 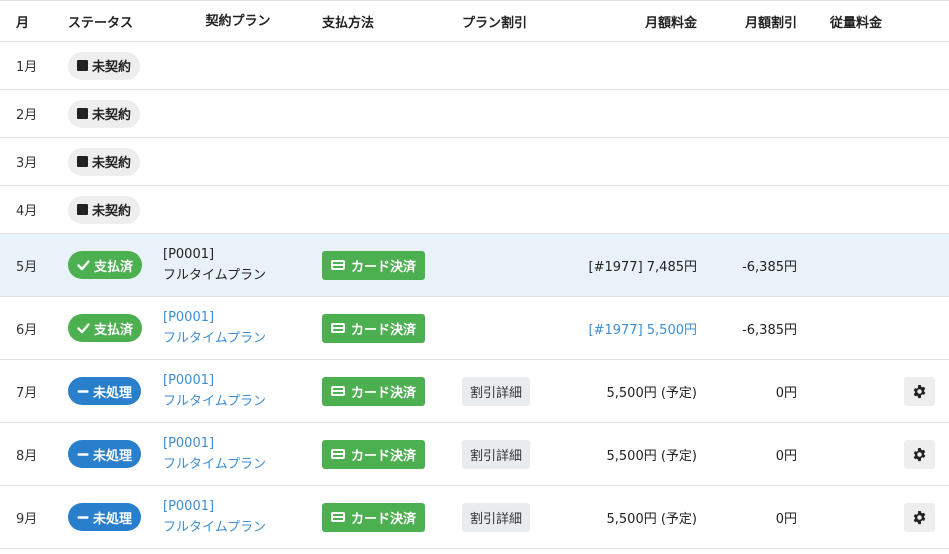 What do you see at coordinates (348, 23) in the screenshot?
I see `header-payment: 支払方法` at bounding box center [348, 23].